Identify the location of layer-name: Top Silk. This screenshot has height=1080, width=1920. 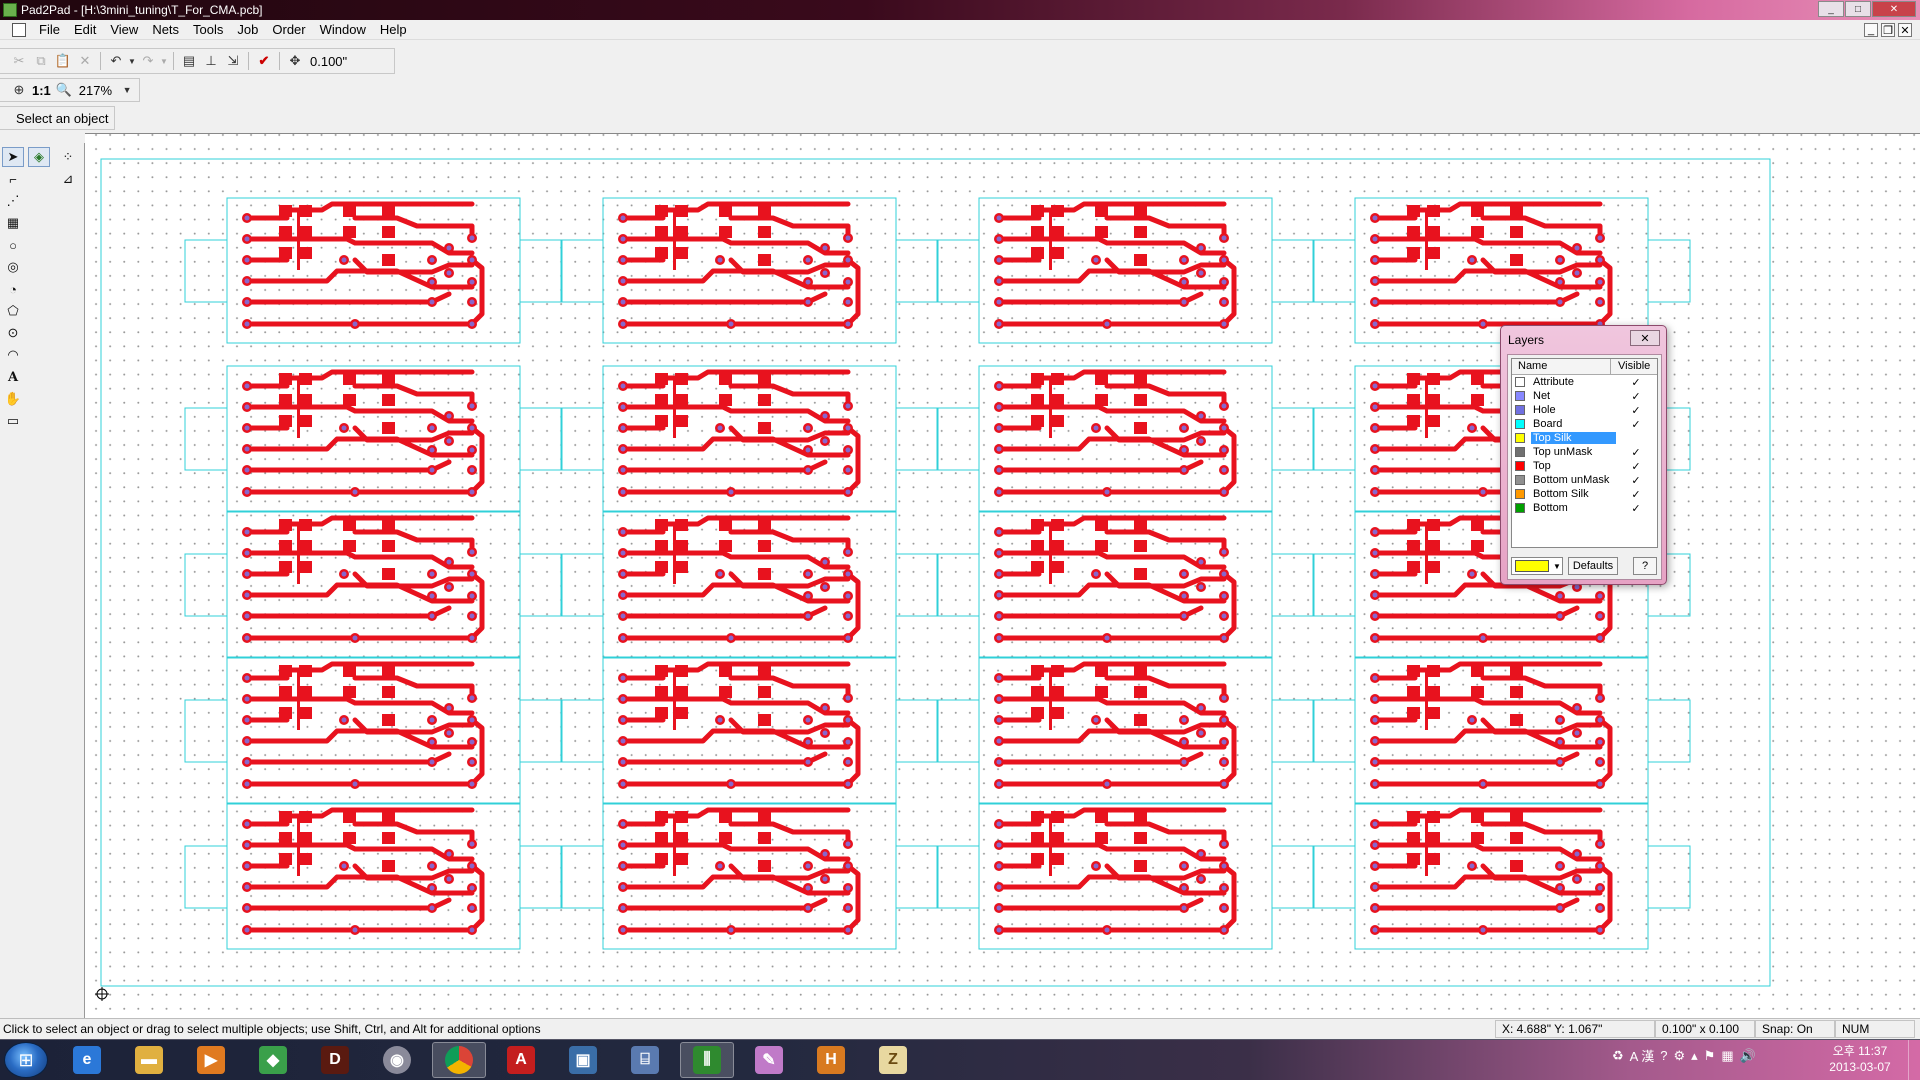
(1573, 438).